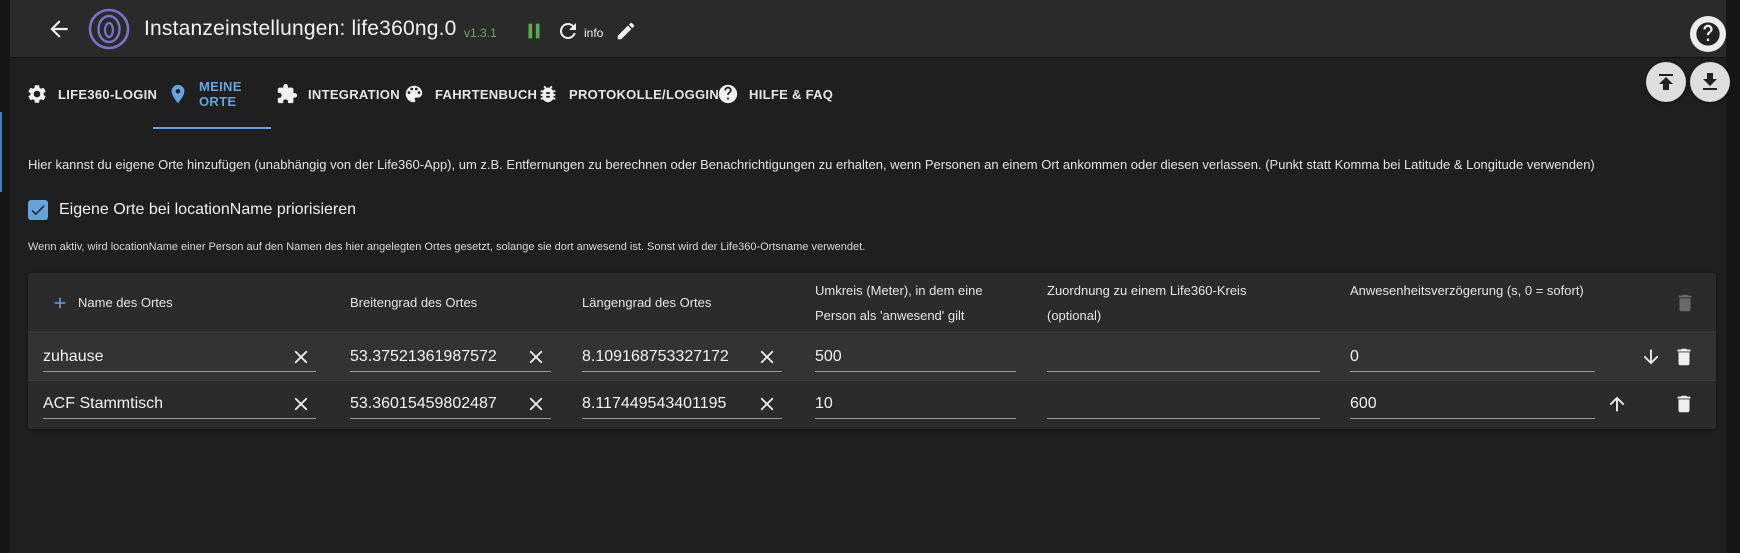 Image resolution: width=1740 pixels, height=553 pixels. Describe the element at coordinates (1651, 357) in the screenshot. I see `move-down-icon` at that location.